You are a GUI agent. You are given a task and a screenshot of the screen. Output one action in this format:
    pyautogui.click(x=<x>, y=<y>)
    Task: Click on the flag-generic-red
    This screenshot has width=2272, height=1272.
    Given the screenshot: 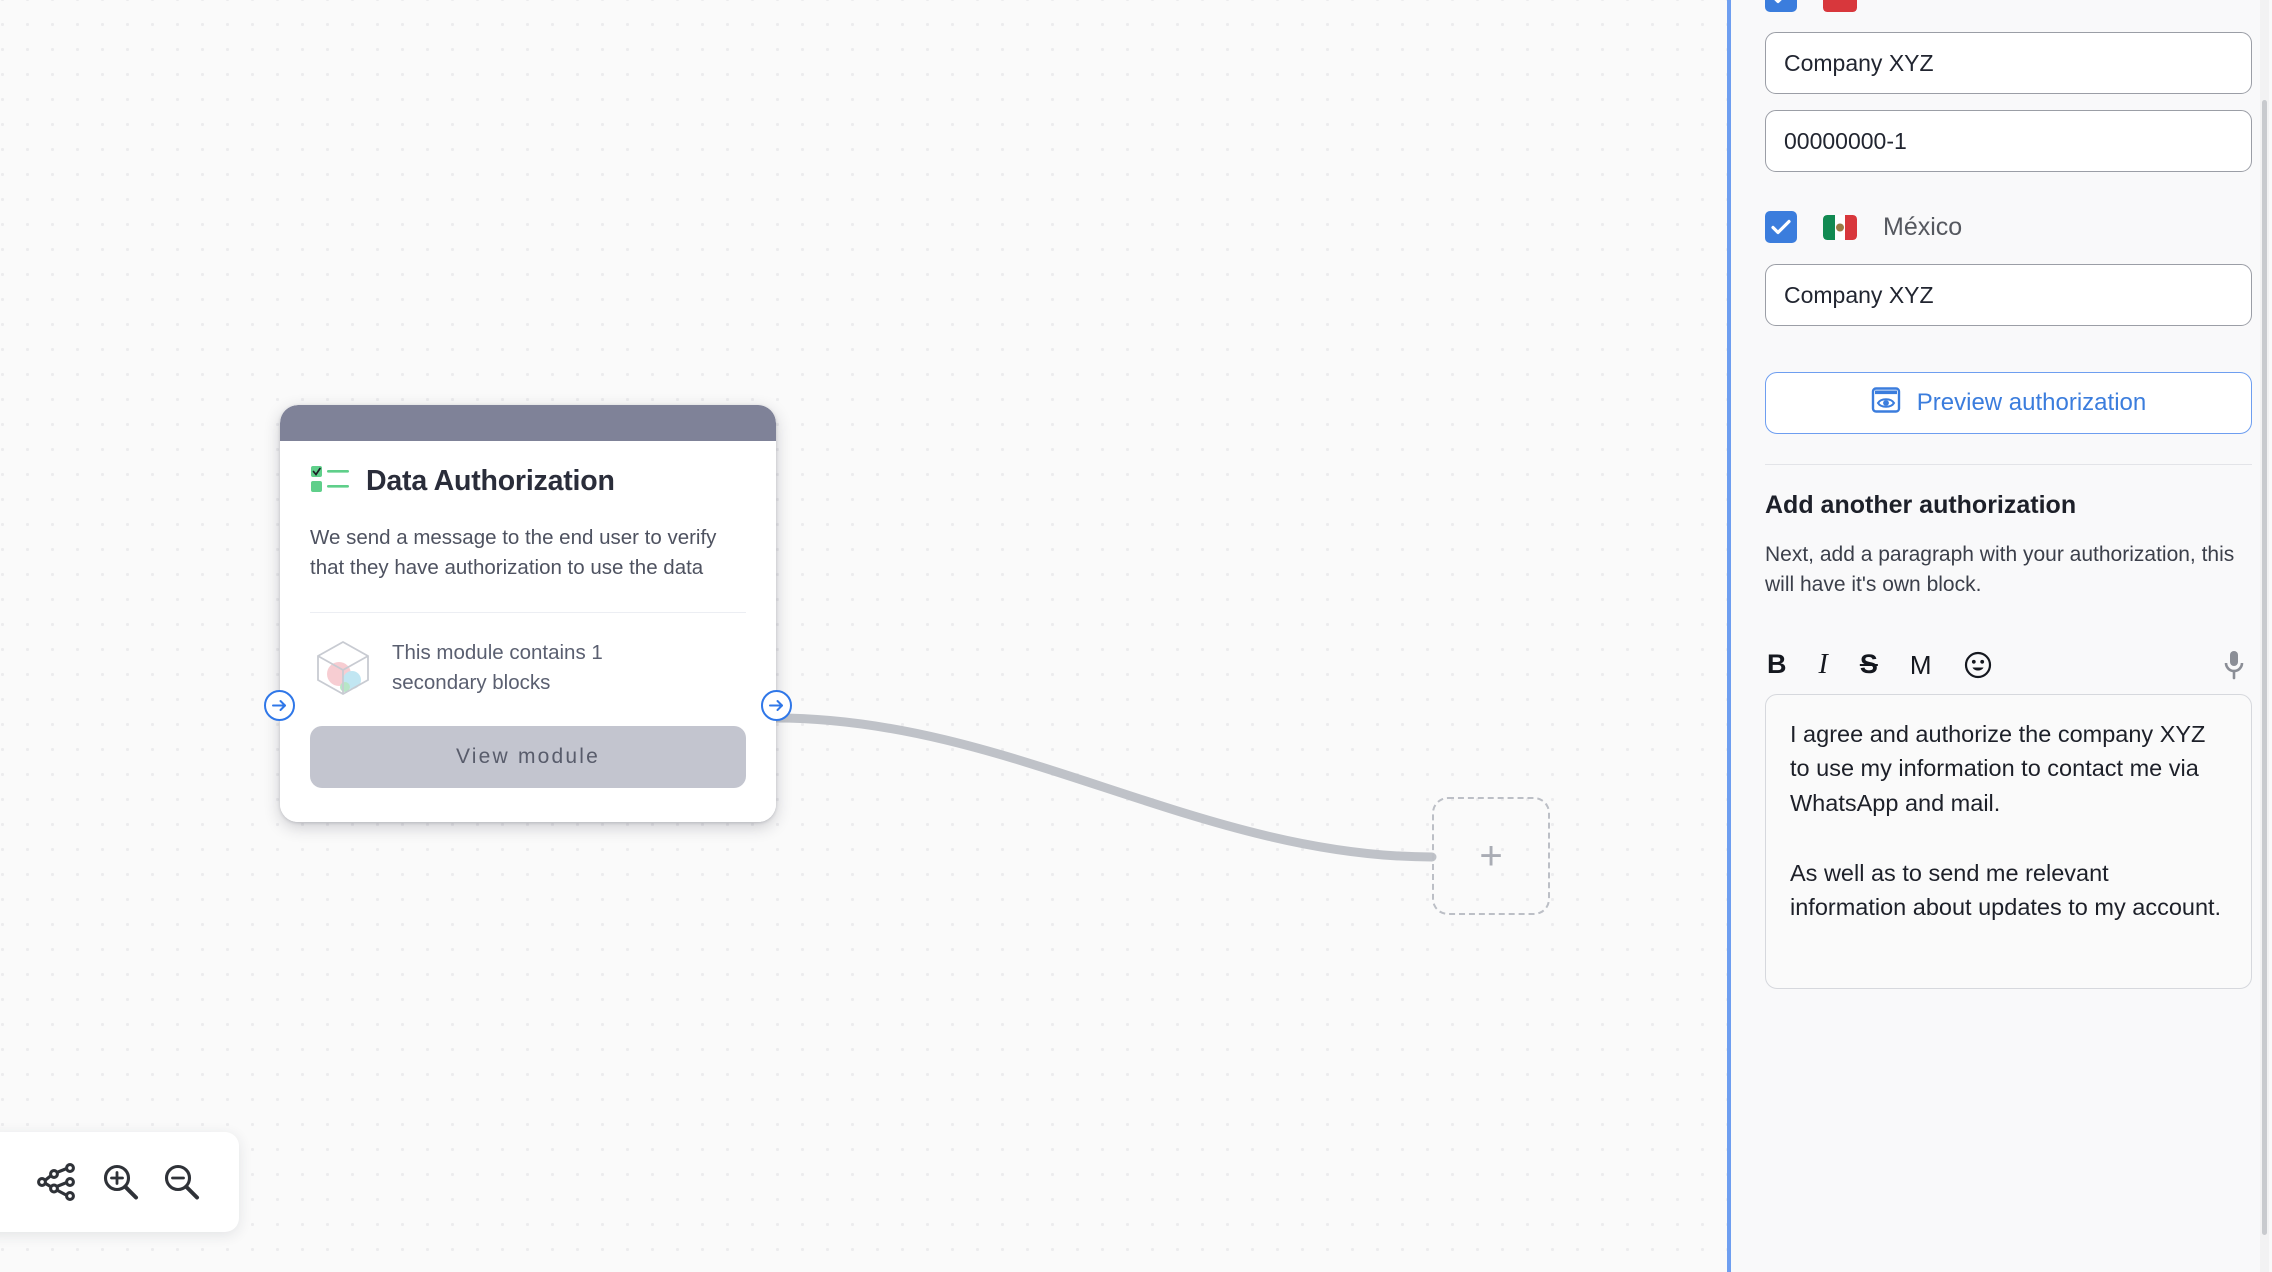 What is the action you would take?
    pyautogui.click(x=1840, y=6)
    